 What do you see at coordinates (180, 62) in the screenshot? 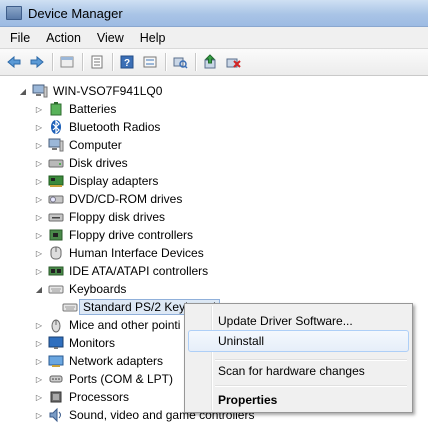
I see `scan-hardware-button` at bounding box center [180, 62].